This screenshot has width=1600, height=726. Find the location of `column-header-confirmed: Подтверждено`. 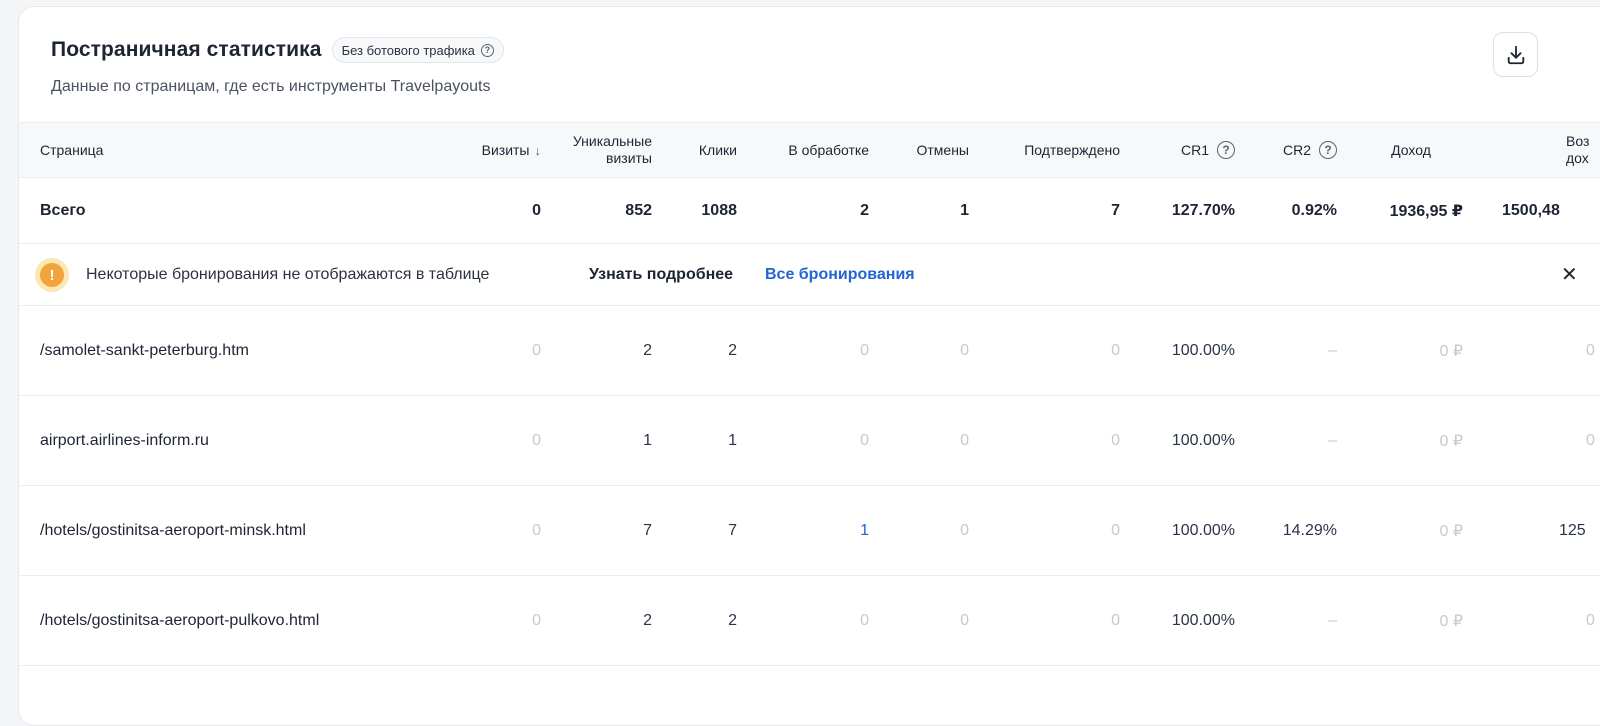

column-header-confirmed: Подтверждено is located at coordinates (1049, 150).